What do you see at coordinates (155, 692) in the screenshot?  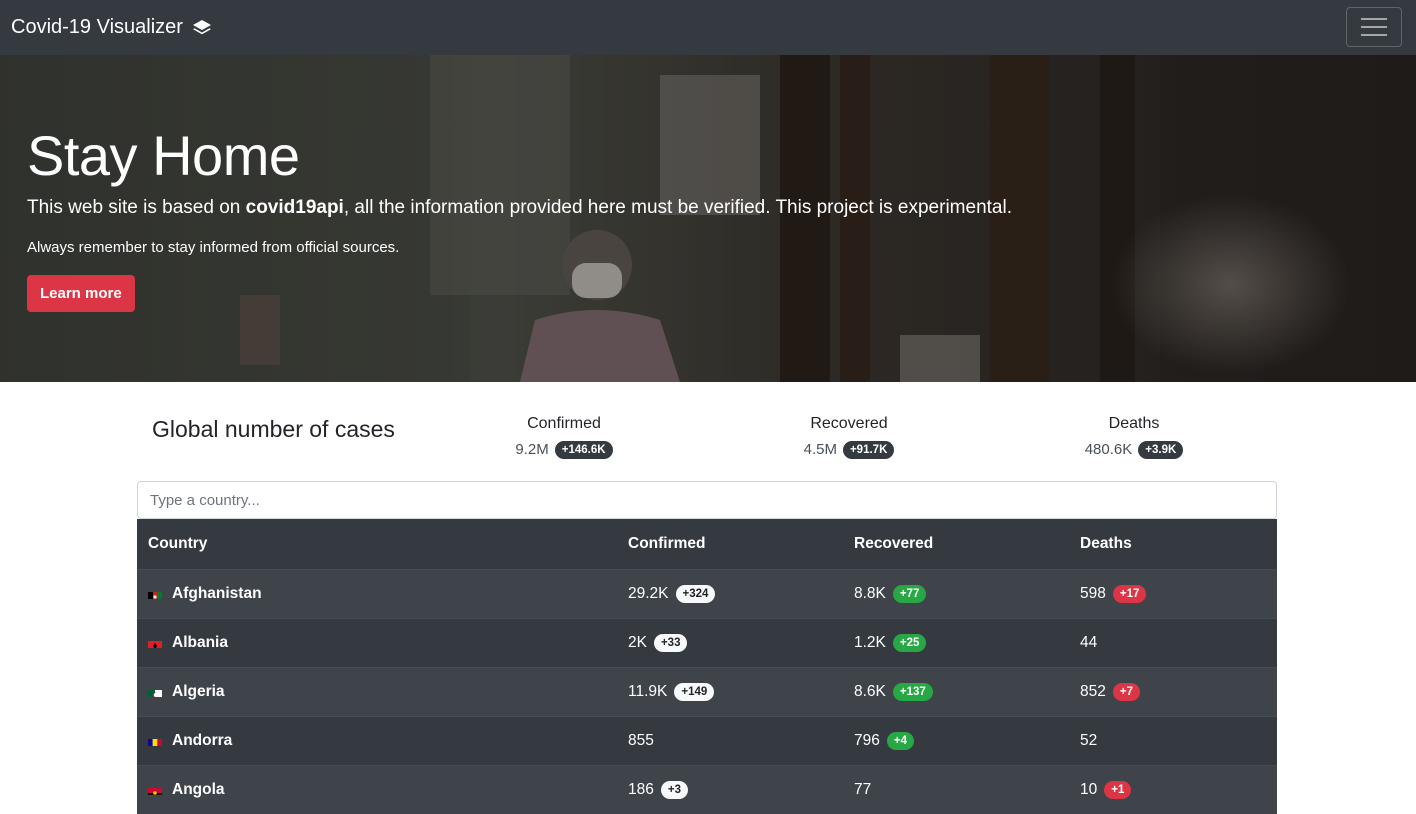 I see `flag-algeria-icon` at bounding box center [155, 692].